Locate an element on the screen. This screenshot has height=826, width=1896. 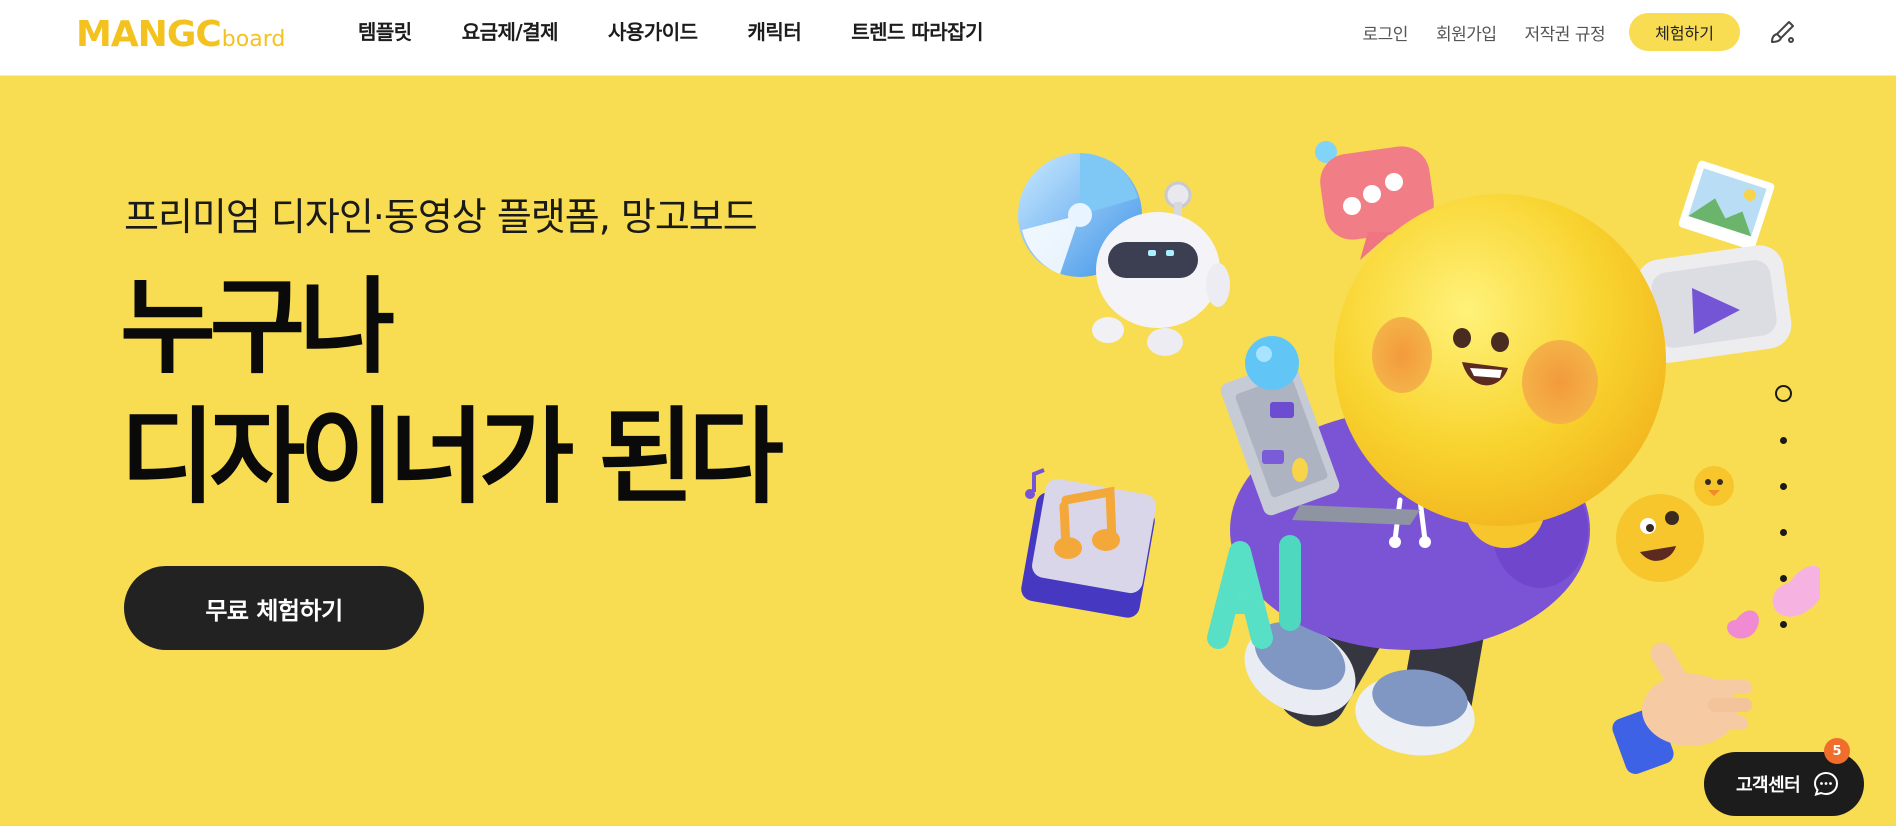
util-menu: 로그인 회원가입 저작권 규정 체험하기 is located at coordinates (1567, 32).